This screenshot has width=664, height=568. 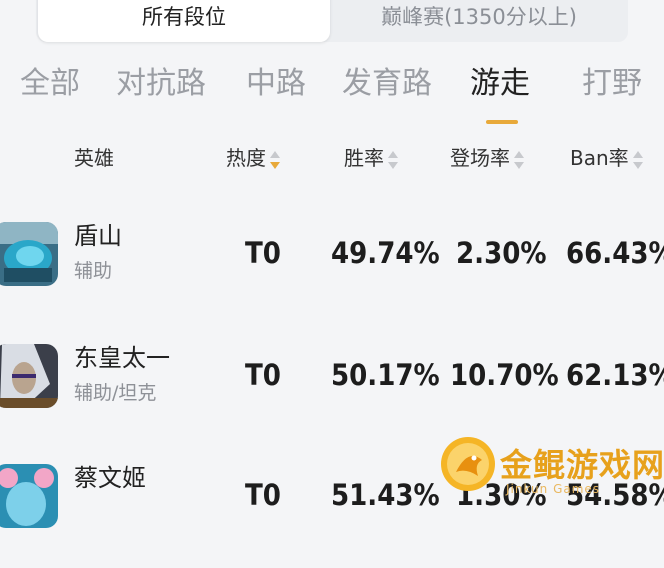 What do you see at coordinates (599, 158) in the screenshot?
I see `column-ban-rate-label: Ban率` at bounding box center [599, 158].